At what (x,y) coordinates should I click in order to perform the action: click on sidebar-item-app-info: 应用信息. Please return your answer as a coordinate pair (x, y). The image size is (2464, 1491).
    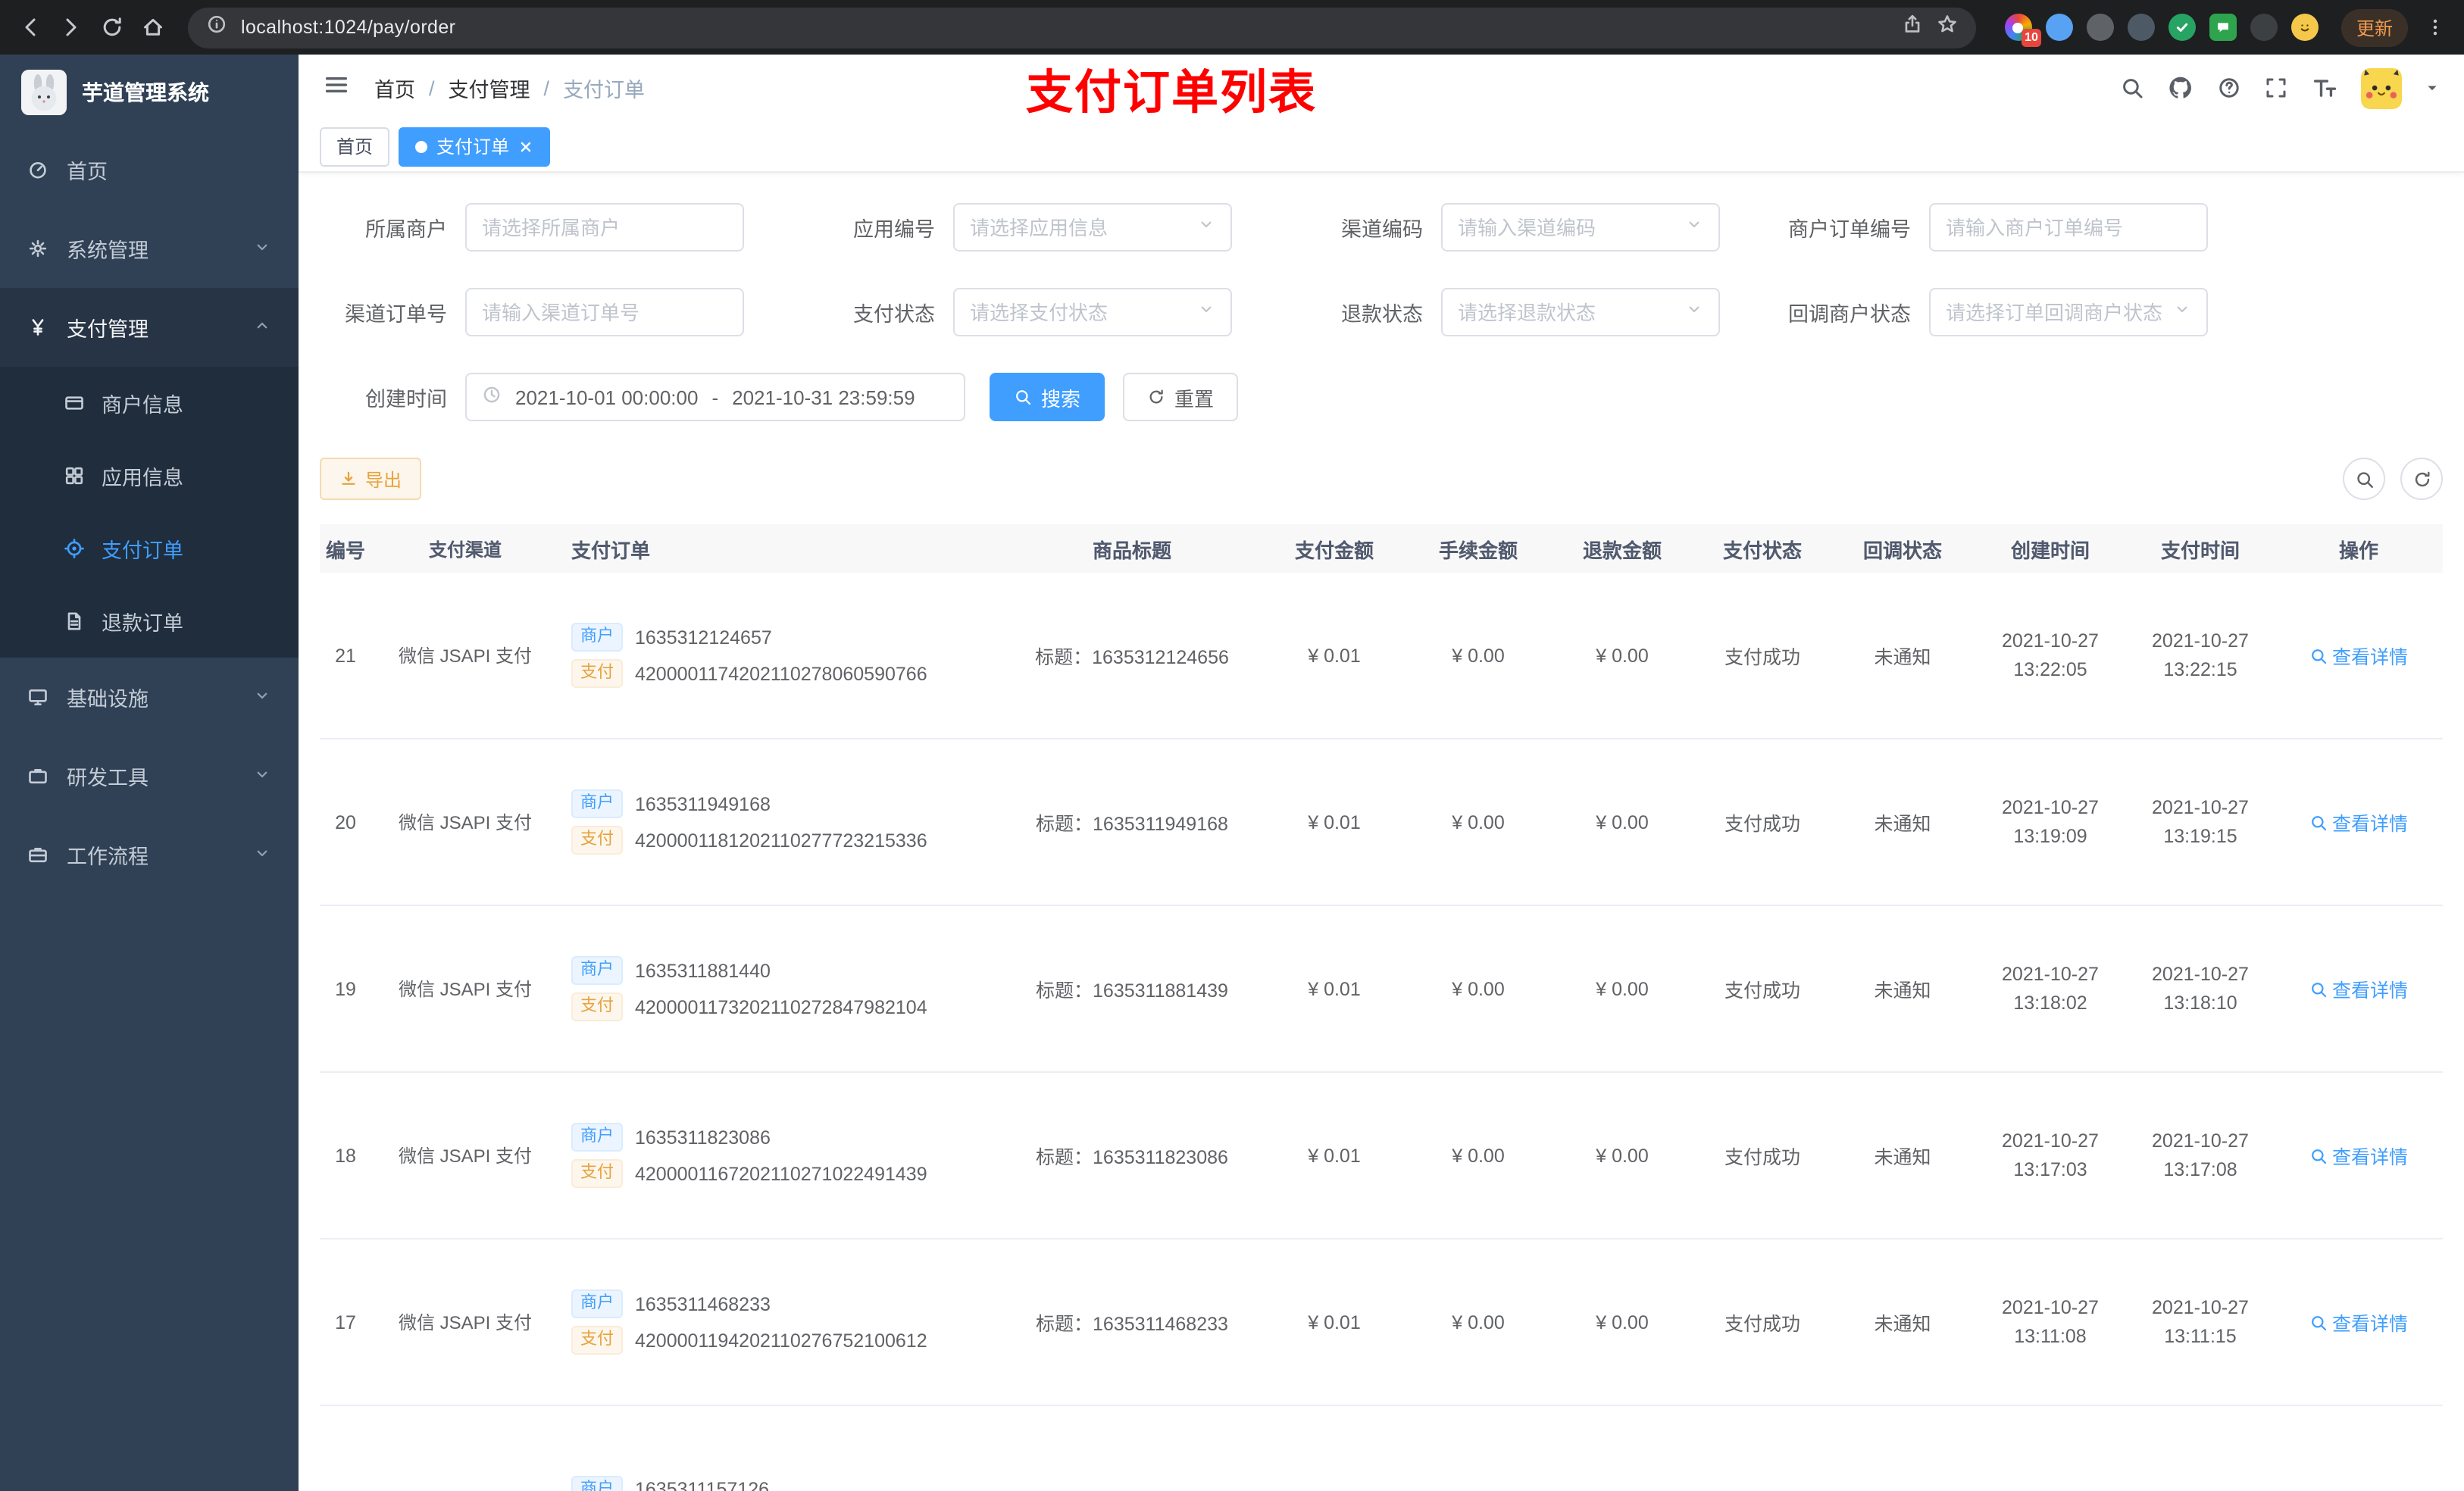
    Looking at the image, I should click on (149, 475).